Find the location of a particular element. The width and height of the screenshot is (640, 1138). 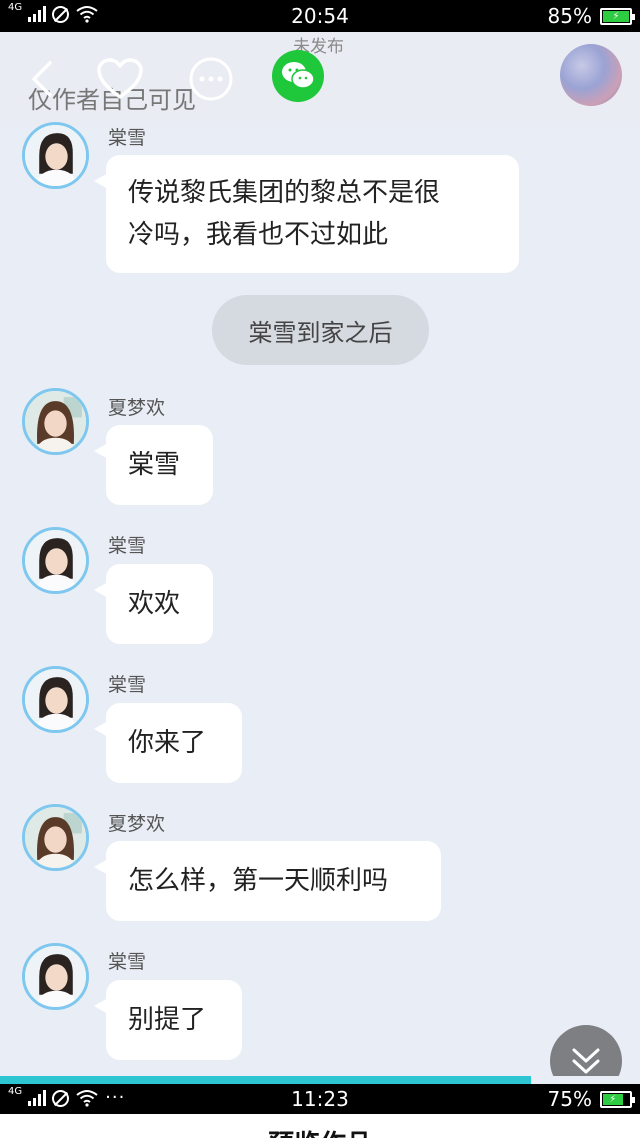

back-icon is located at coordinates (42, 79).